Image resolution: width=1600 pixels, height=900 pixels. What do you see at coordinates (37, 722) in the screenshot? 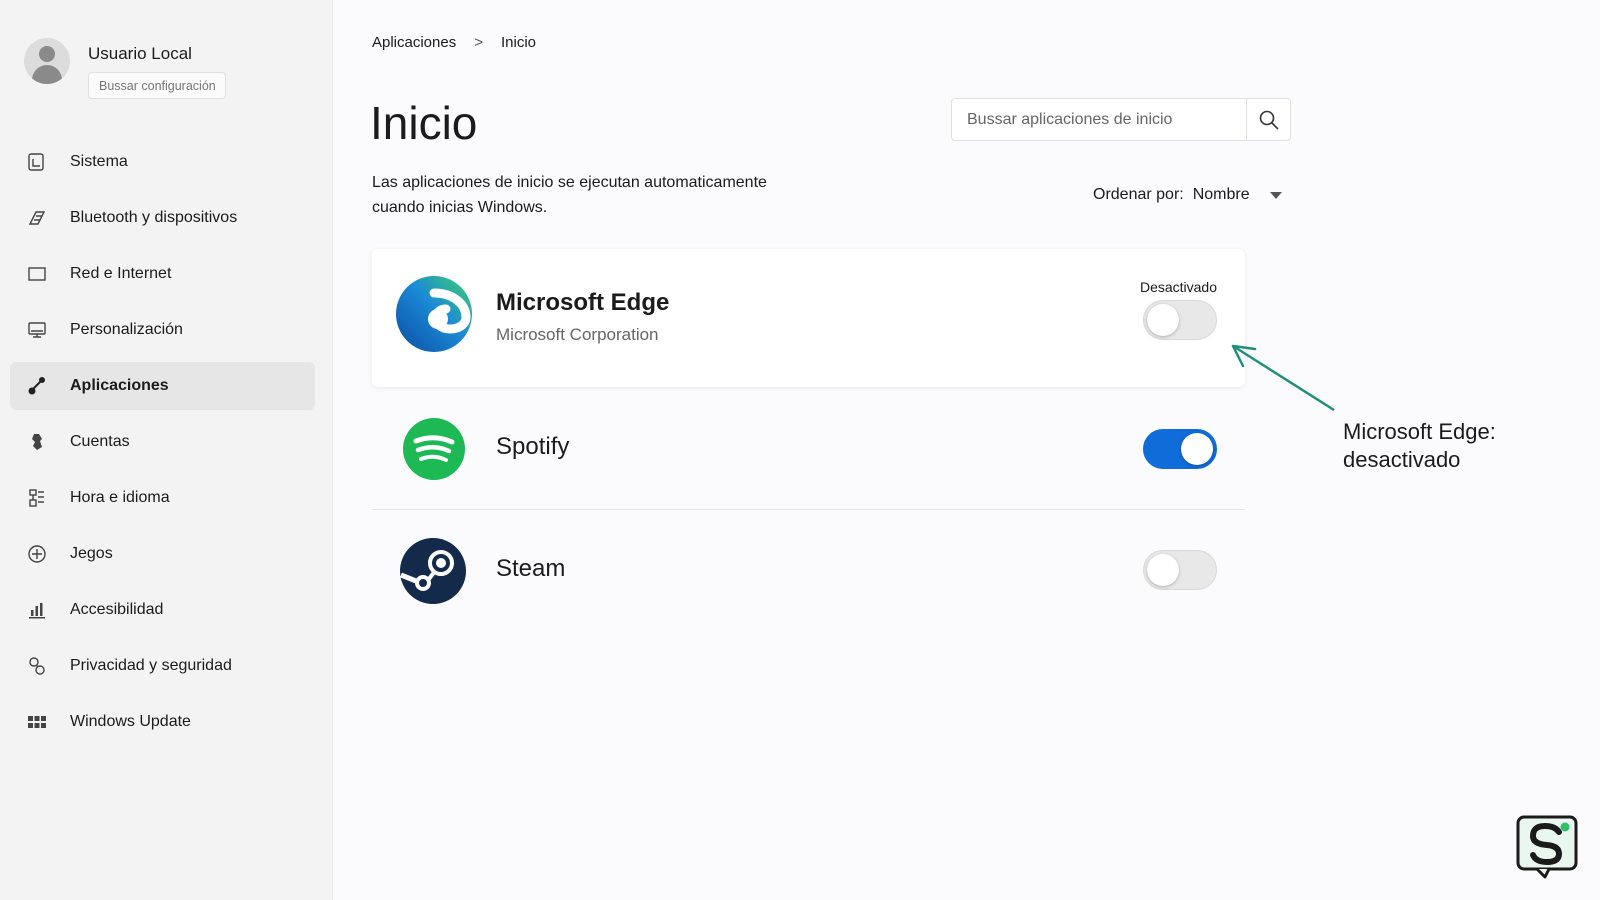
I see `windows-update-icon` at bounding box center [37, 722].